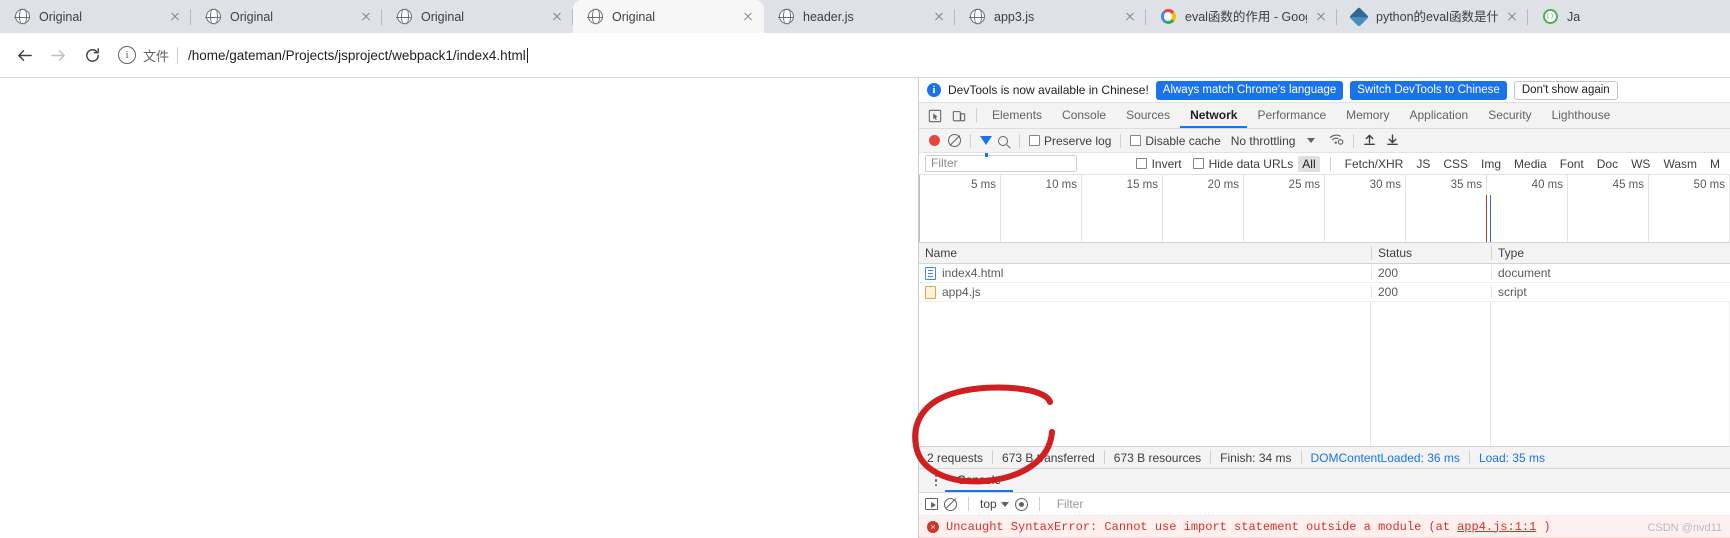 This screenshot has width=1730, height=538. What do you see at coordinates (1145, 273) in the screenshot?
I see `request-name-cell: index4.html` at bounding box center [1145, 273].